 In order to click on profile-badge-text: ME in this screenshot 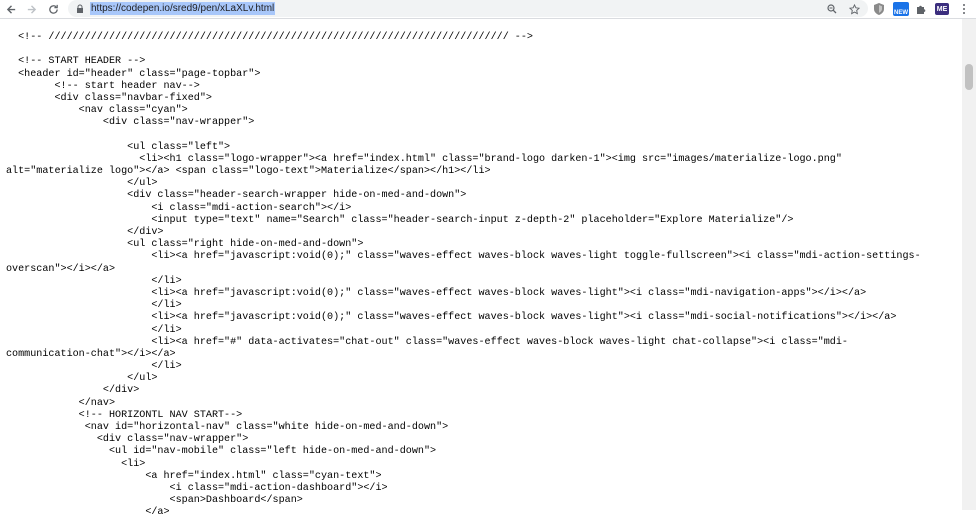, I will do `click(942, 9)`.